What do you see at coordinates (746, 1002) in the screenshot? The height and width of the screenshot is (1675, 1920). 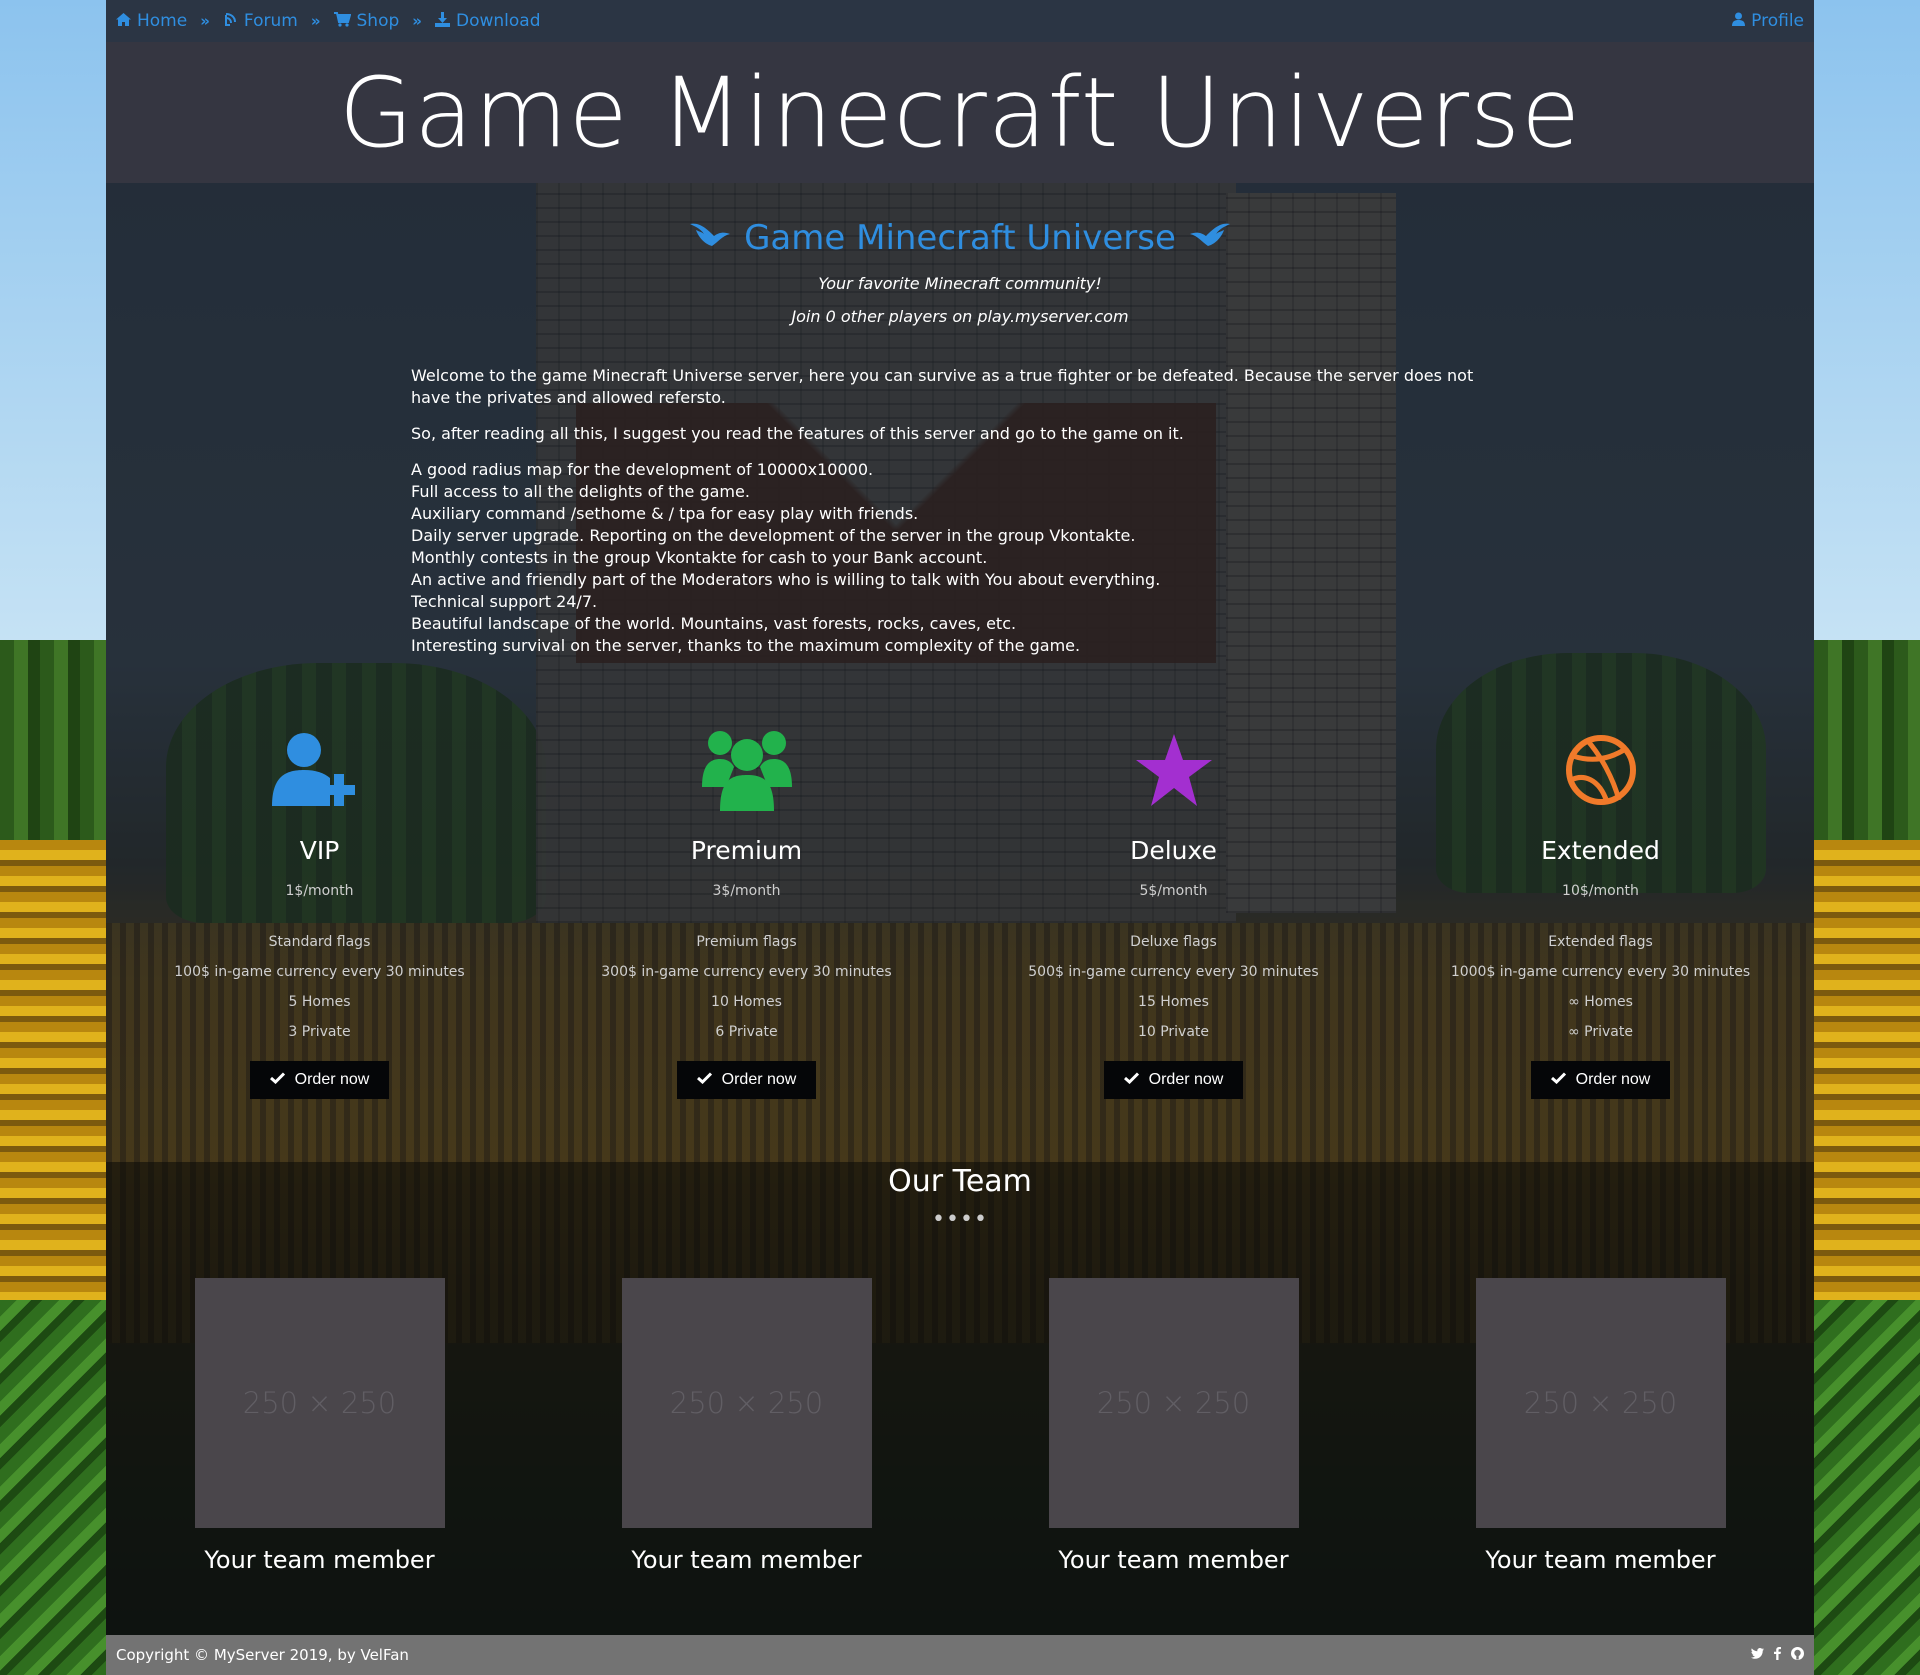 I see `plan-feature: 10 Homes` at bounding box center [746, 1002].